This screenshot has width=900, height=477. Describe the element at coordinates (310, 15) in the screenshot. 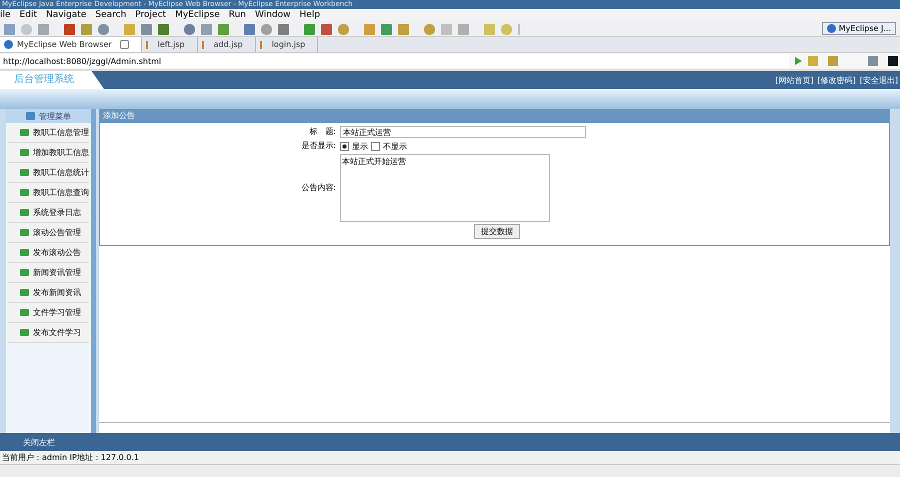

I see `menu-item: Help` at that location.